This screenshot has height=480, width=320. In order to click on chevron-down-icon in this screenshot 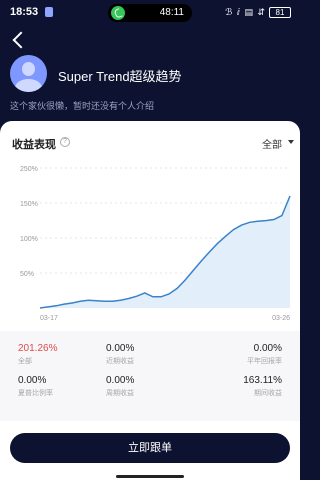, I will do `click(291, 142)`.